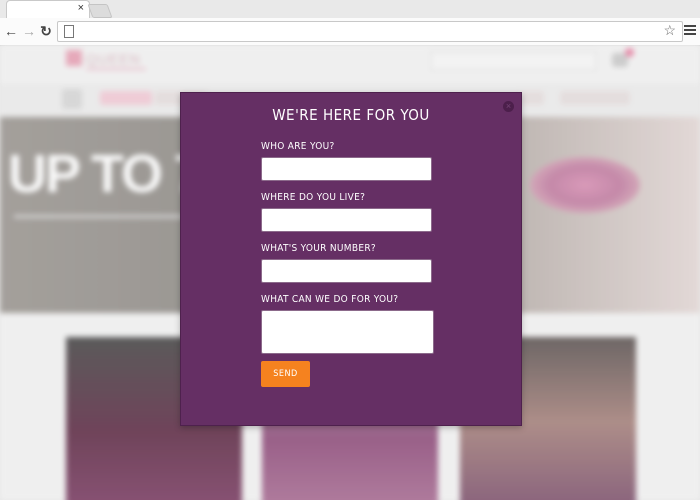 The image size is (700, 500). What do you see at coordinates (330, 299) in the screenshot?
I see `message-label: WHAT CAN WE DO FOR YOU?` at bounding box center [330, 299].